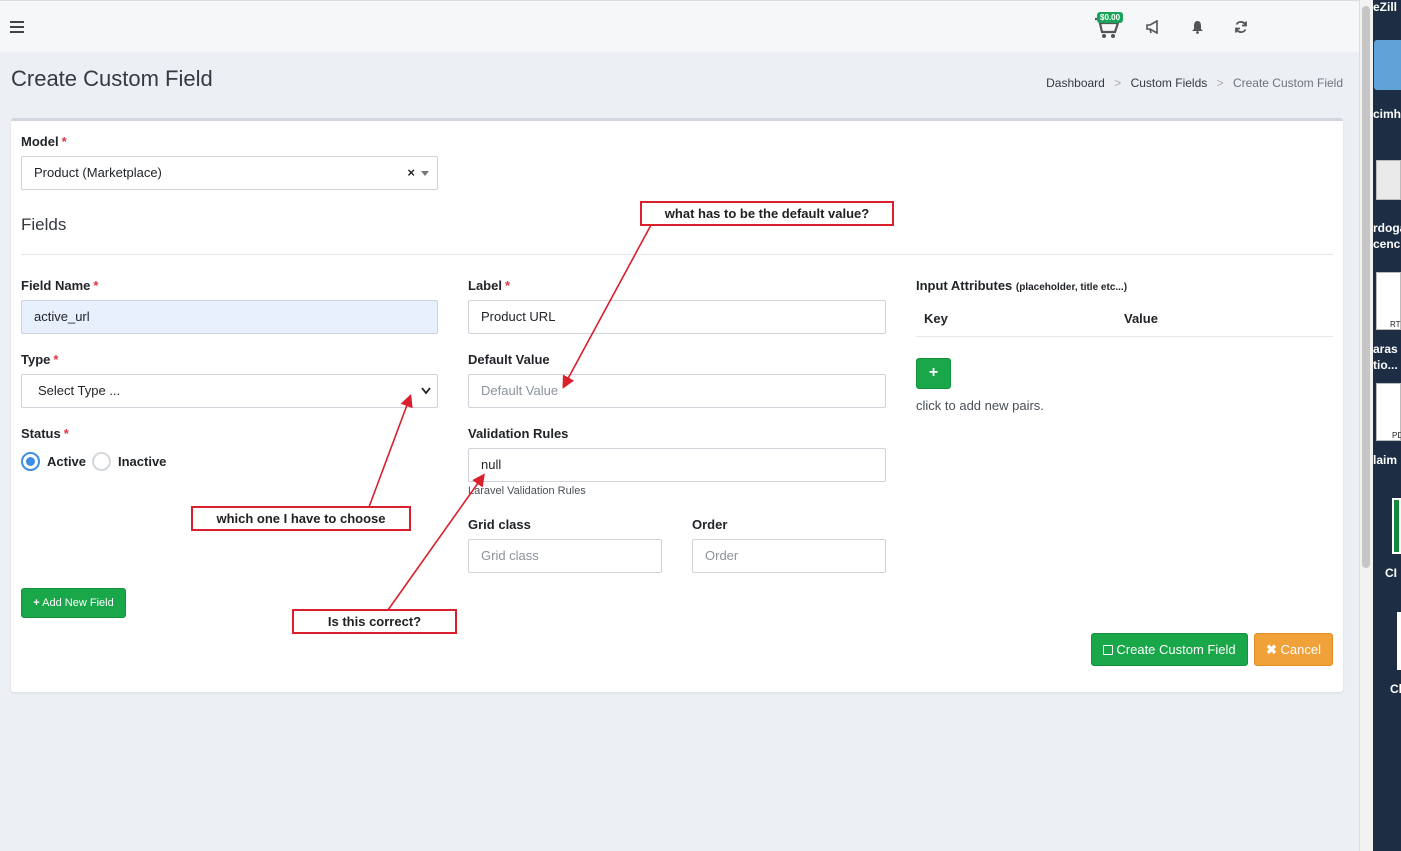 Image resolution: width=1401 pixels, height=851 pixels. Describe the element at coordinates (1387, 65) in the screenshot. I see `folder-icon` at that location.